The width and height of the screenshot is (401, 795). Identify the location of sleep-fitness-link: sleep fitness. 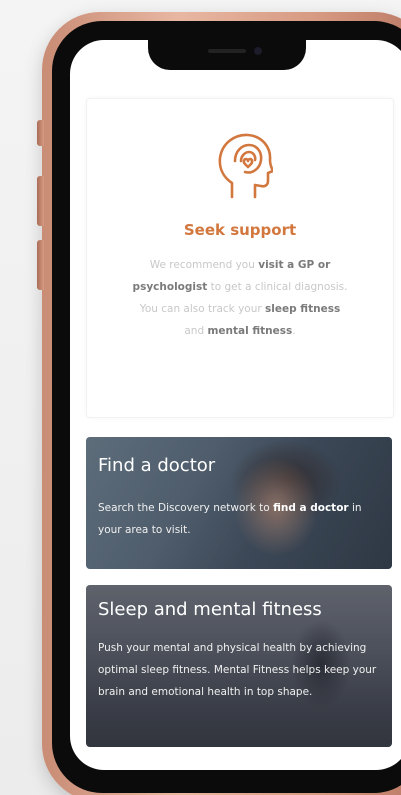
(302, 309).